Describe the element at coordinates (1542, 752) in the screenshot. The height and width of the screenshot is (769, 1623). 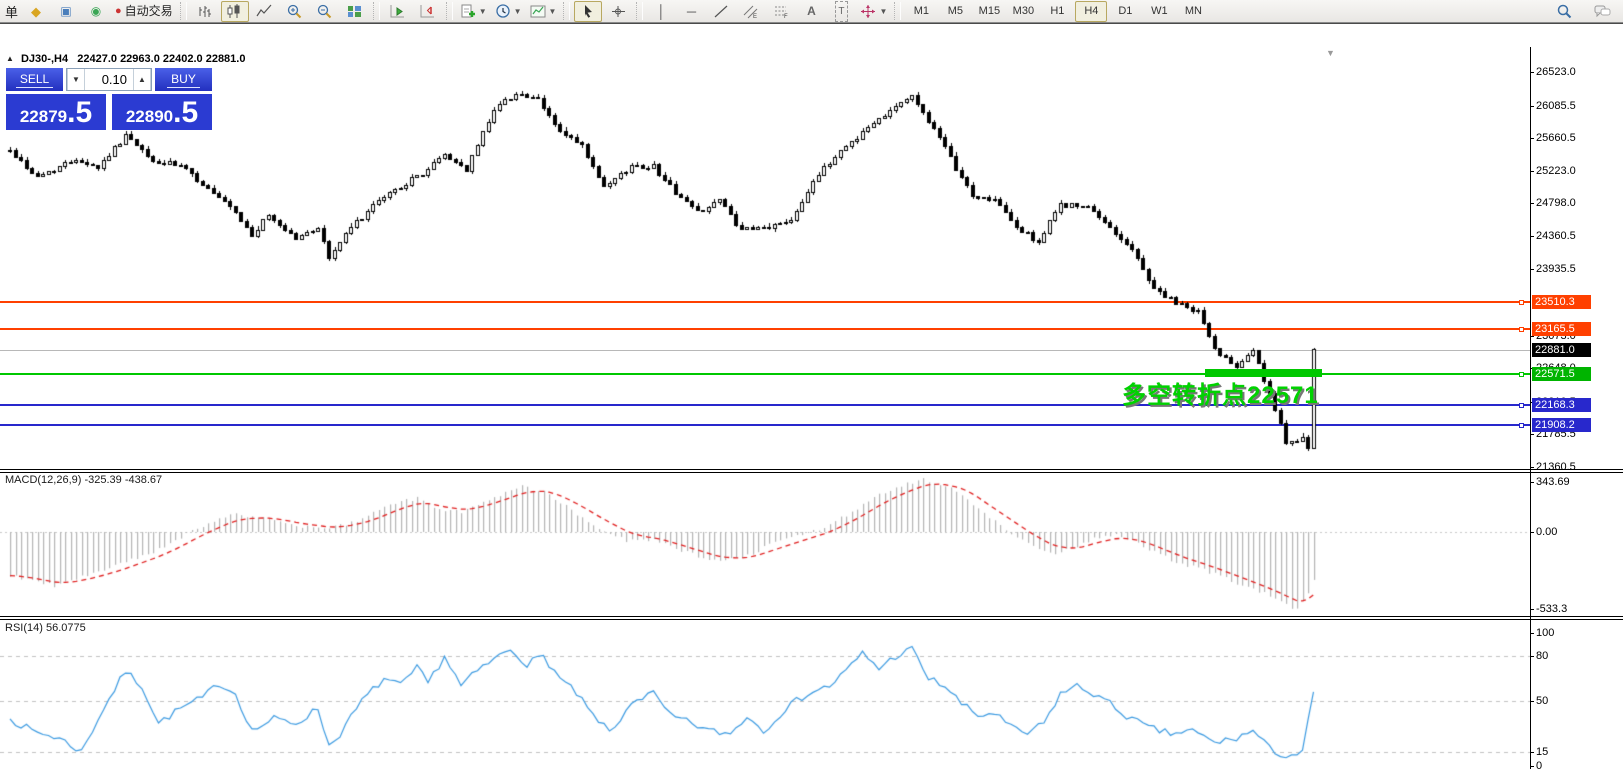
I see `rsi-axis-tick: 15` at that location.